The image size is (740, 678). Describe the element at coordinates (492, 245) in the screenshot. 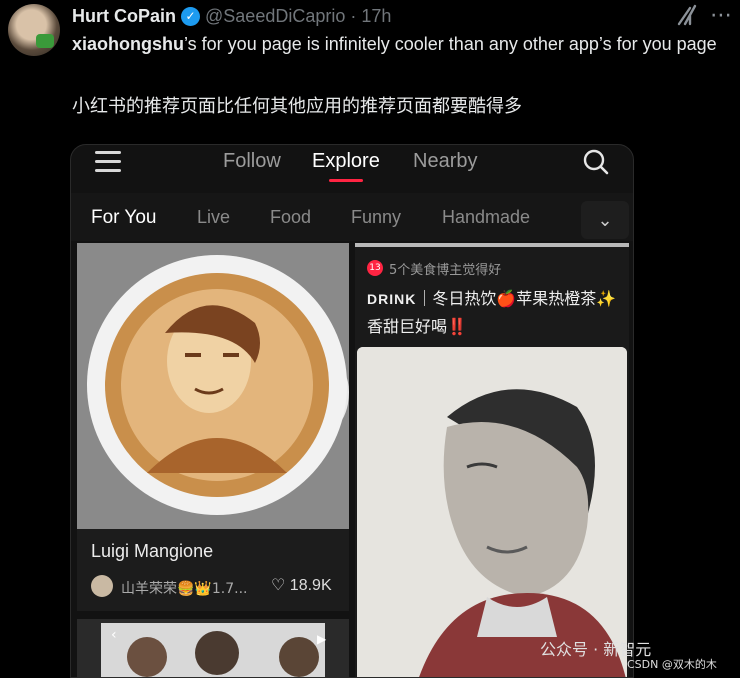

I see `card-top-strip` at that location.